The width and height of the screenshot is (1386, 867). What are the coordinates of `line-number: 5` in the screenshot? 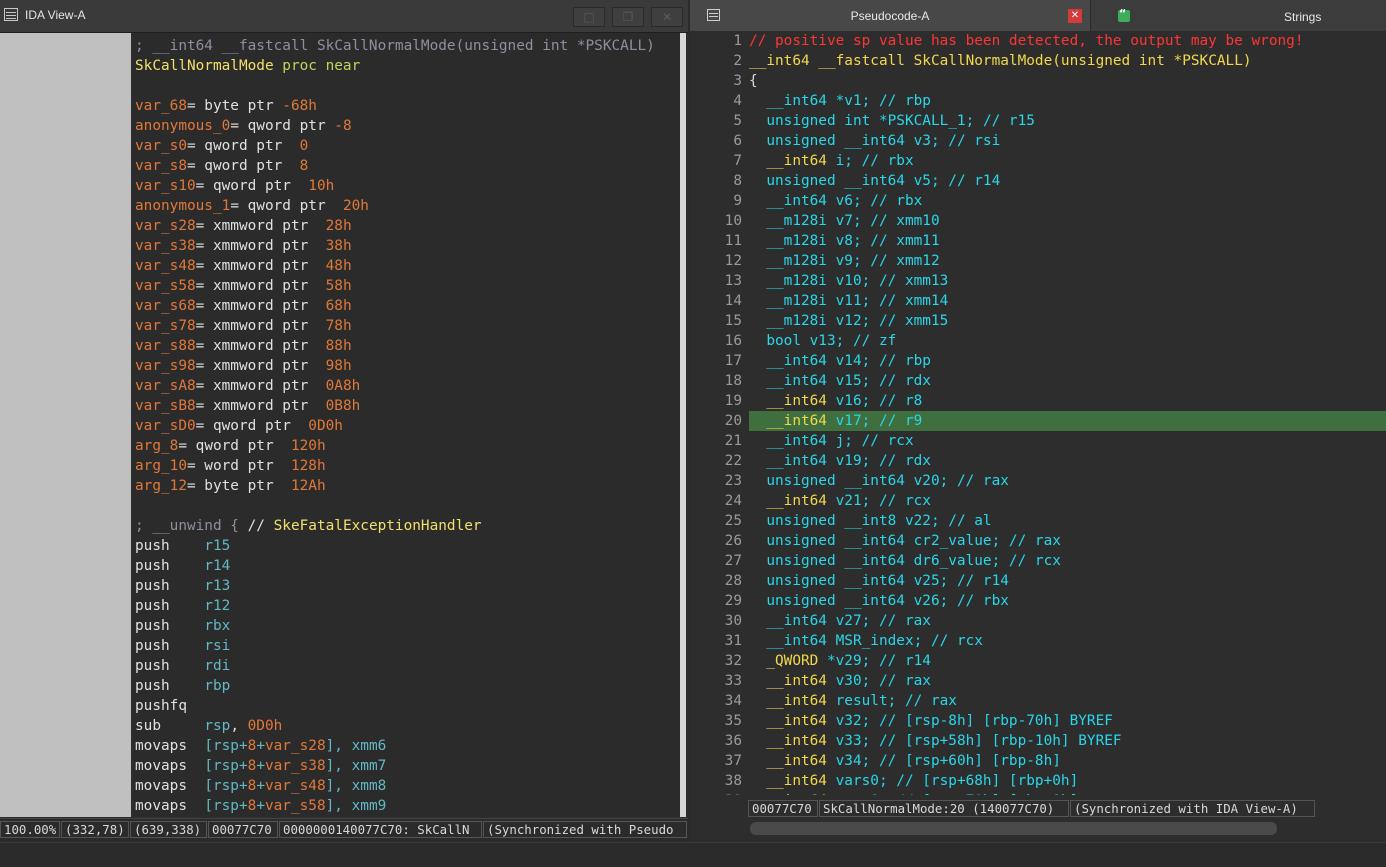 It's located at (737, 121).